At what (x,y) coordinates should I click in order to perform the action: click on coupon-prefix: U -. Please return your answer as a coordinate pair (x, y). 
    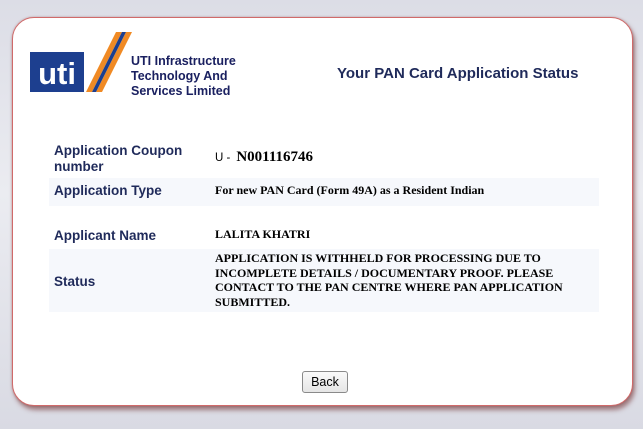
    Looking at the image, I should click on (223, 158).